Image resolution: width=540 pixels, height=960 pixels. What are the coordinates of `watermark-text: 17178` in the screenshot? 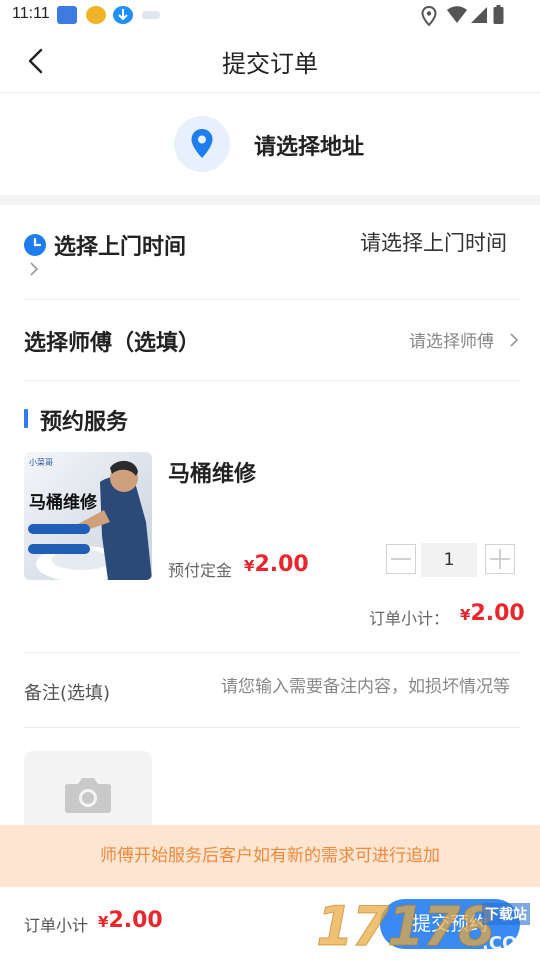 It's located at (406, 927).